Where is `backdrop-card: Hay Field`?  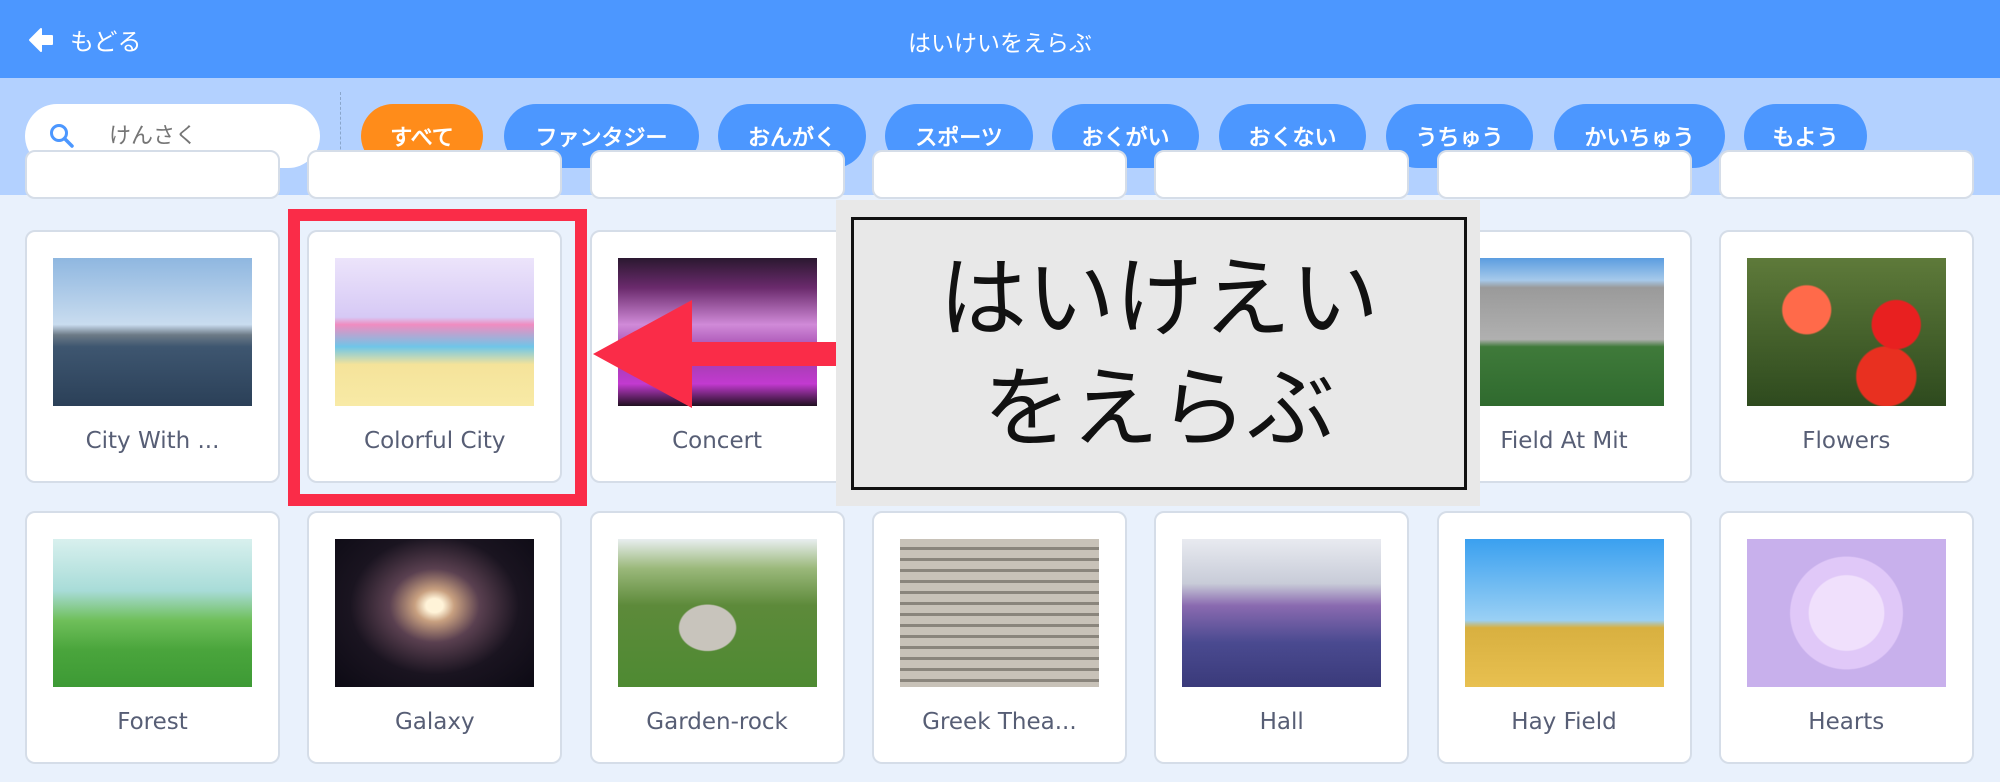
backdrop-card: Hay Field is located at coordinates (1564, 637).